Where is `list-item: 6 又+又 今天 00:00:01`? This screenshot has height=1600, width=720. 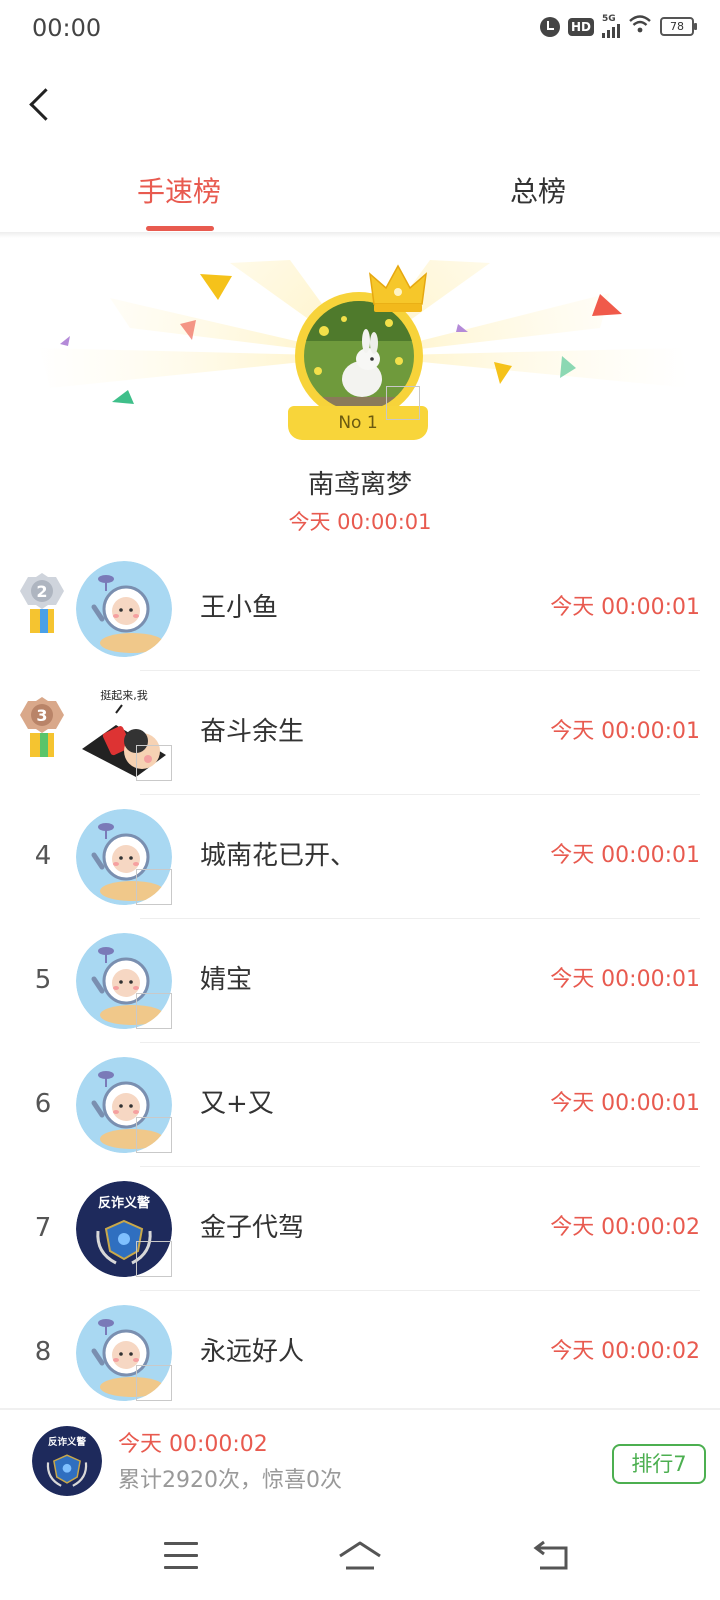
list-item: 6 又+又 今天 00:00:01 is located at coordinates (360, 1104).